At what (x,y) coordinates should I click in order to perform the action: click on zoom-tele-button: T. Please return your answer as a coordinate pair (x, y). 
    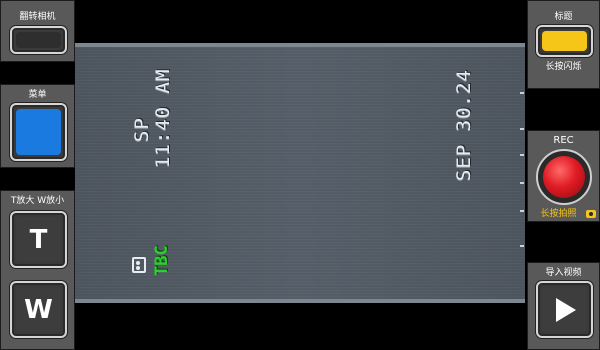
    Looking at the image, I should click on (38, 239).